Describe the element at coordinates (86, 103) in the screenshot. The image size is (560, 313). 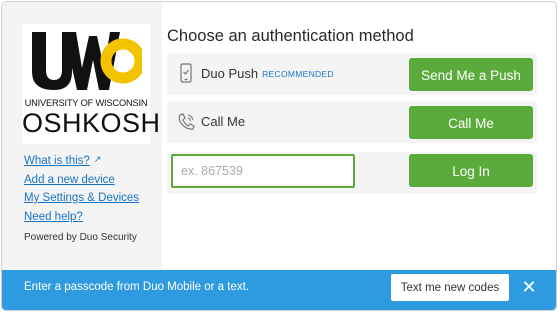
I see `university-name: UNIVERSITY OF WISCONSIN` at that location.